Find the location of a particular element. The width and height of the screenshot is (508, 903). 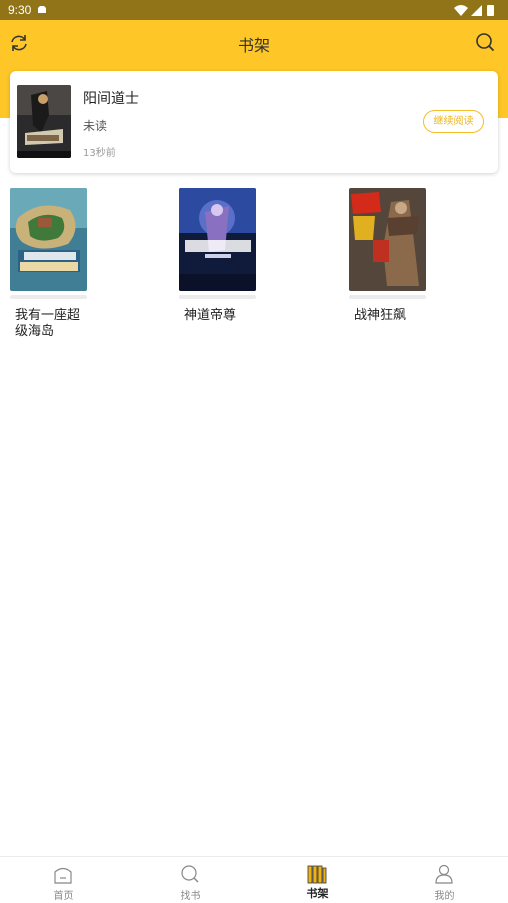

nav-mine: 我的 is located at coordinates (444, 880).